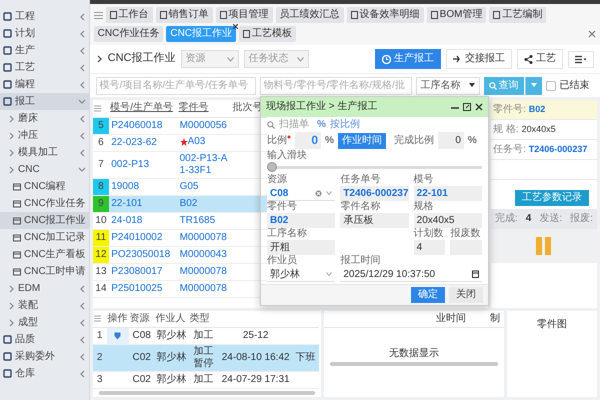 The image size is (600, 400). Describe the element at coordinates (318, 193) in the screenshot. I see `clear-icon` at that location.